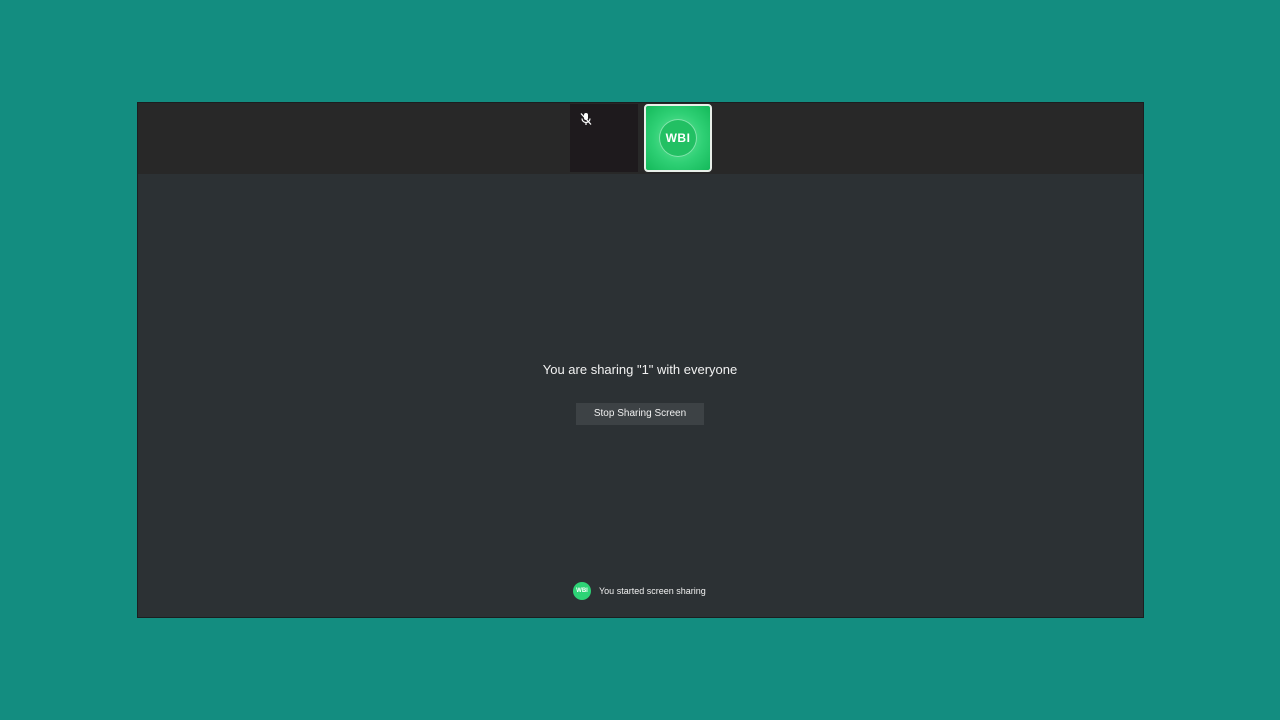 Image resolution: width=1280 pixels, height=720 pixels. I want to click on notification-text: You started screen sharing, so click(652, 591).